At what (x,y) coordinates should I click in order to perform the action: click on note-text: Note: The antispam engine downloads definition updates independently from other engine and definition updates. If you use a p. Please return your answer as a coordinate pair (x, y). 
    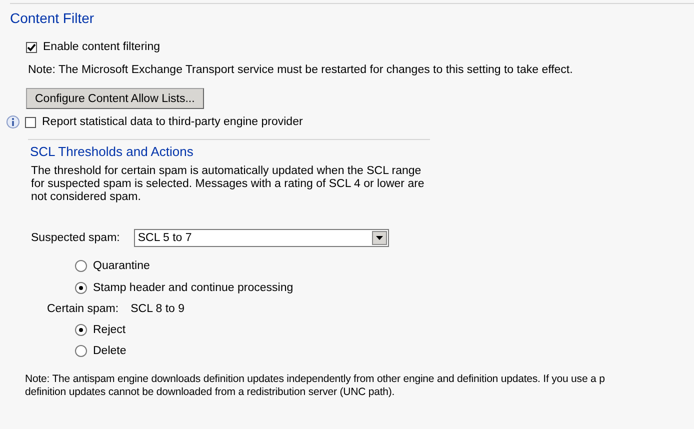
    Looking at the image, I should click on (315, 379).